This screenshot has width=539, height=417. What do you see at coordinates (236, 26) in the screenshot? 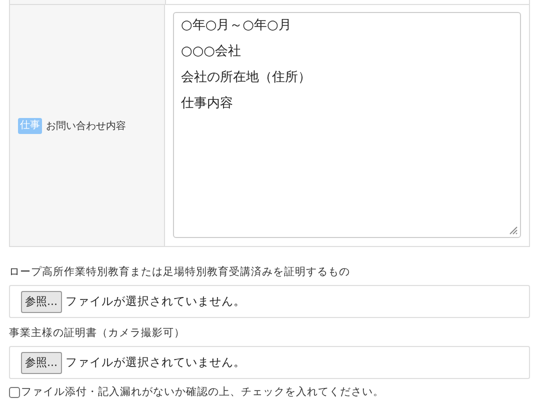
I see `text-line: ○年○月～○年○月` at bounding box center [236, 26].